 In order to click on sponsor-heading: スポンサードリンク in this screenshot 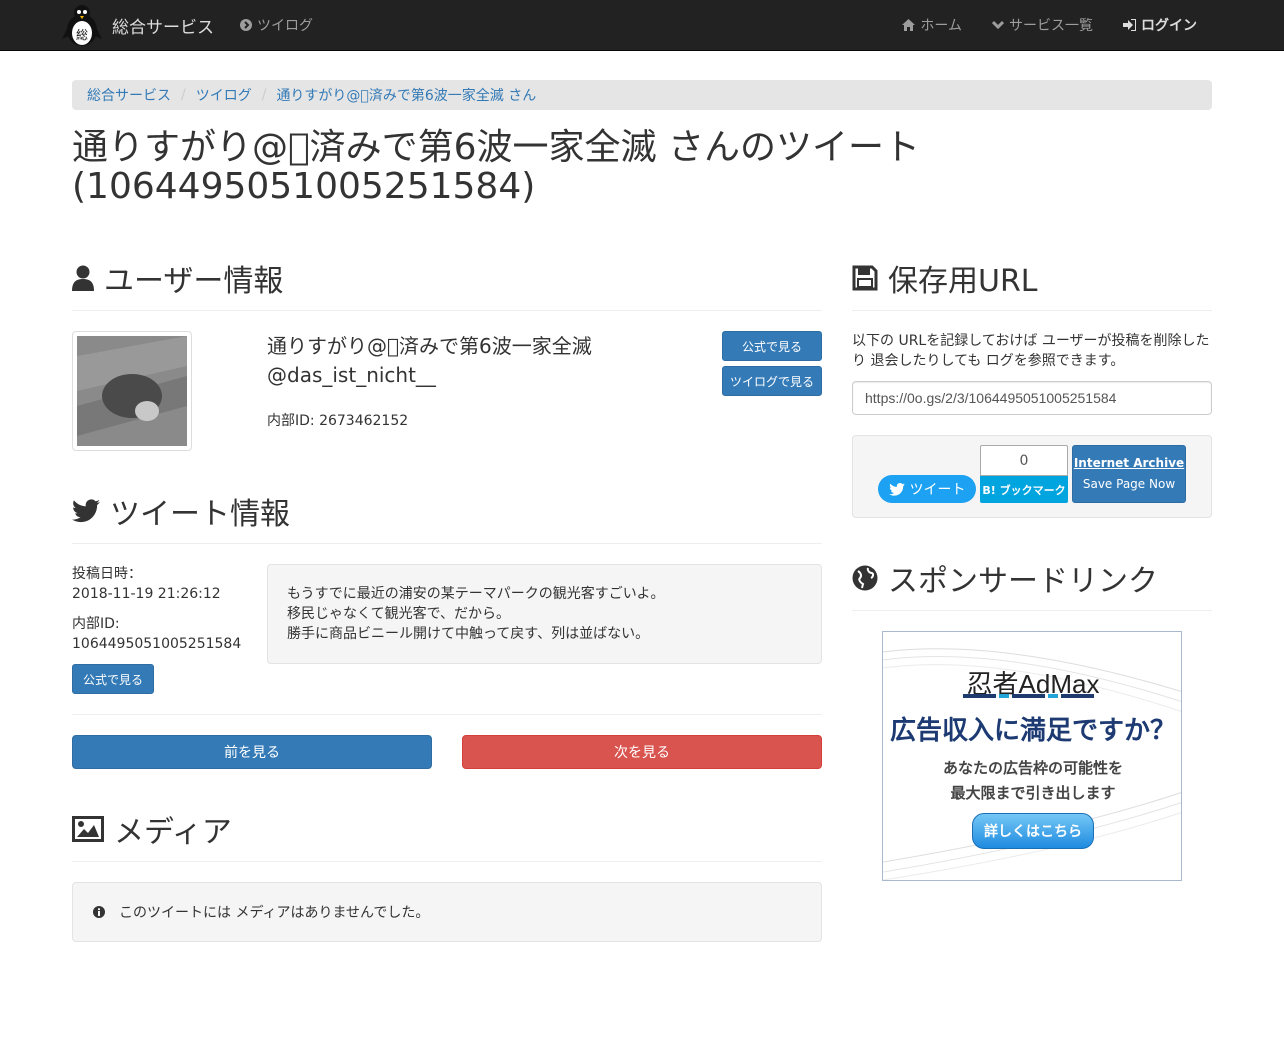, I will do `click(1005, 578)`.